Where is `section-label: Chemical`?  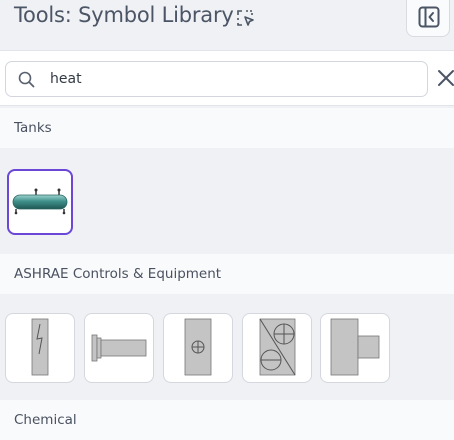 section-label: Chemical is located at coordinates (45, 420).